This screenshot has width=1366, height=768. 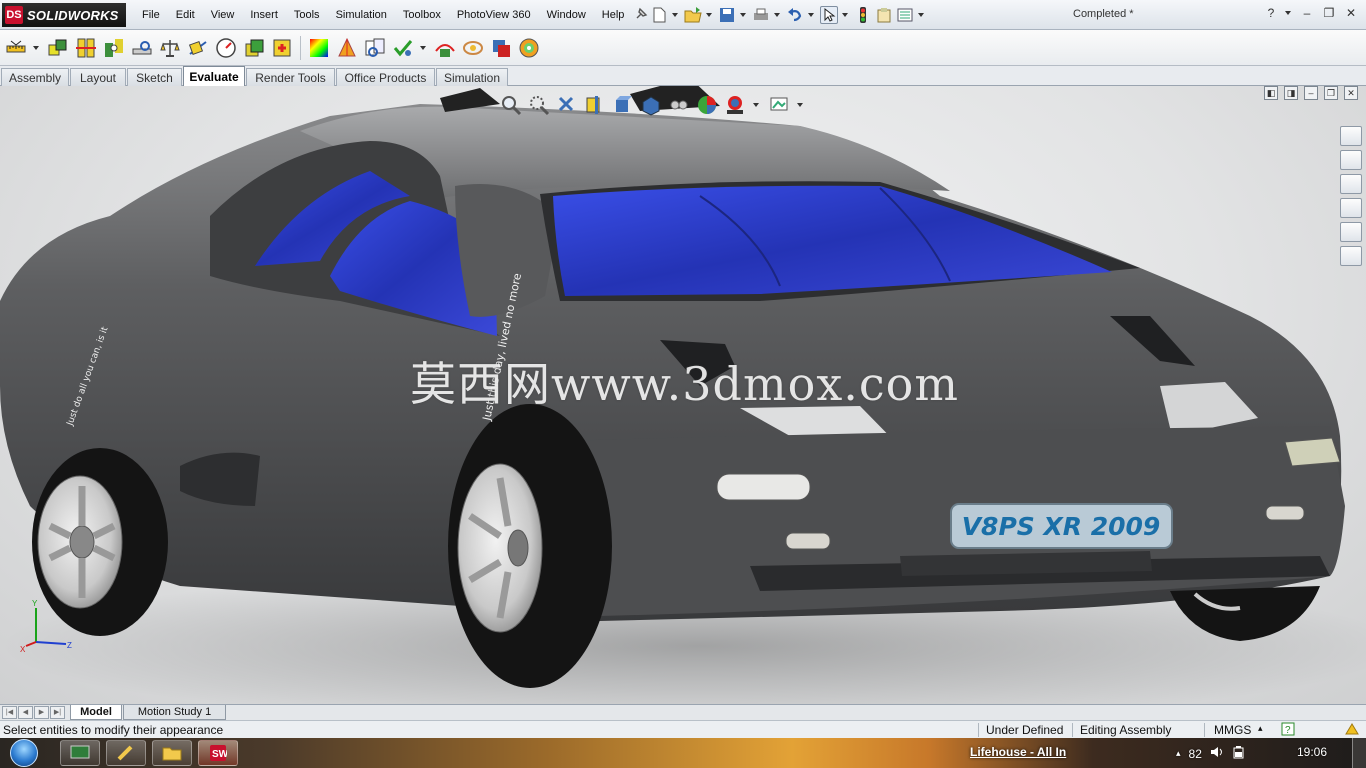 What do you see at coordinates (1351, 232) in the screenshot?
I see `appearances-scenes-icon` at bounding box center [1351, 232].